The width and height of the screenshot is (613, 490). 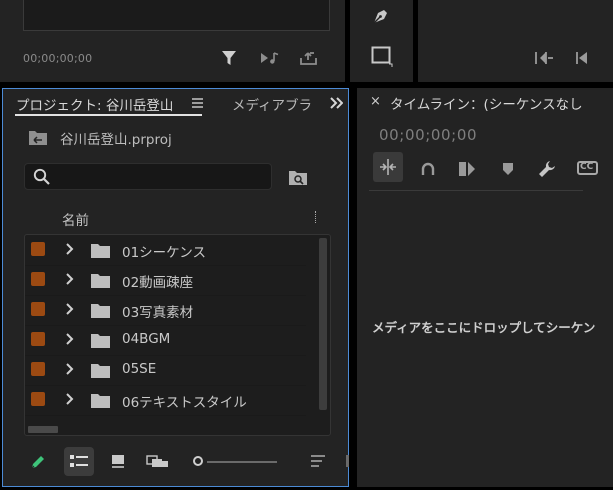 I want to click on tab-menu-icon, so click(x=197, y=103).